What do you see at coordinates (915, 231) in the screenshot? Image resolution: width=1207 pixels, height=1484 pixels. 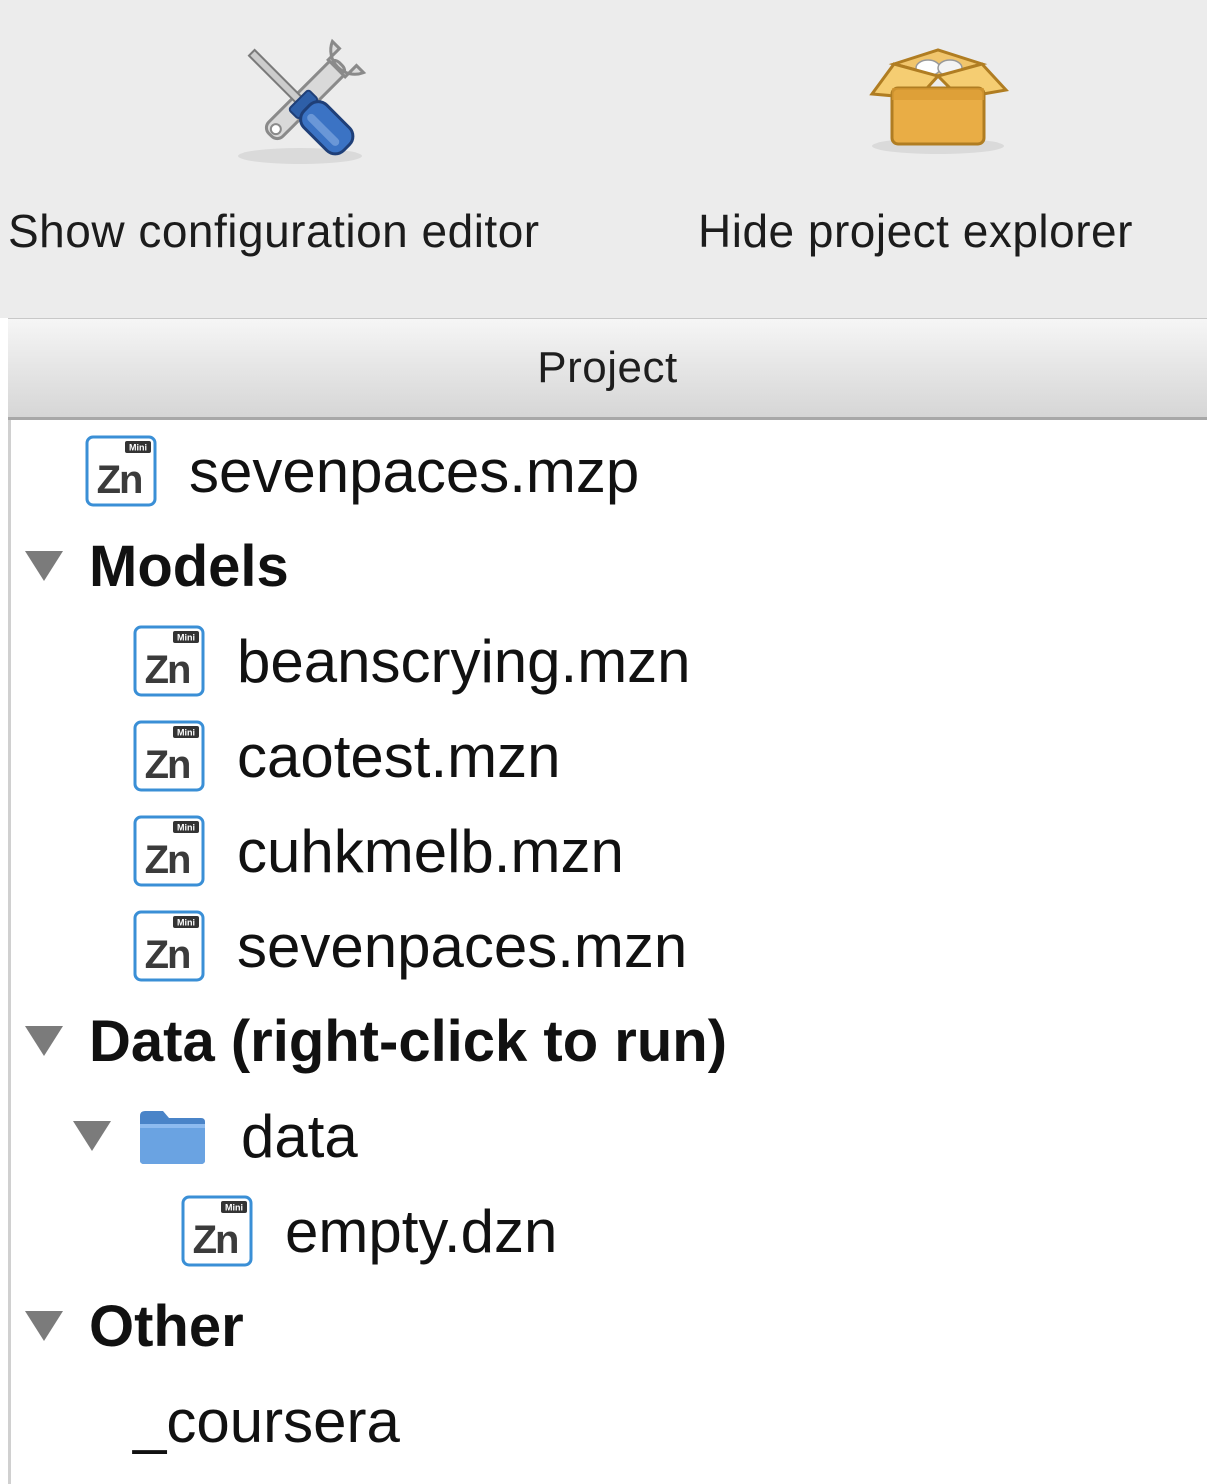 I see `hide-project-explorer-label: Hide project explorer` at bounding box center [915, 231].